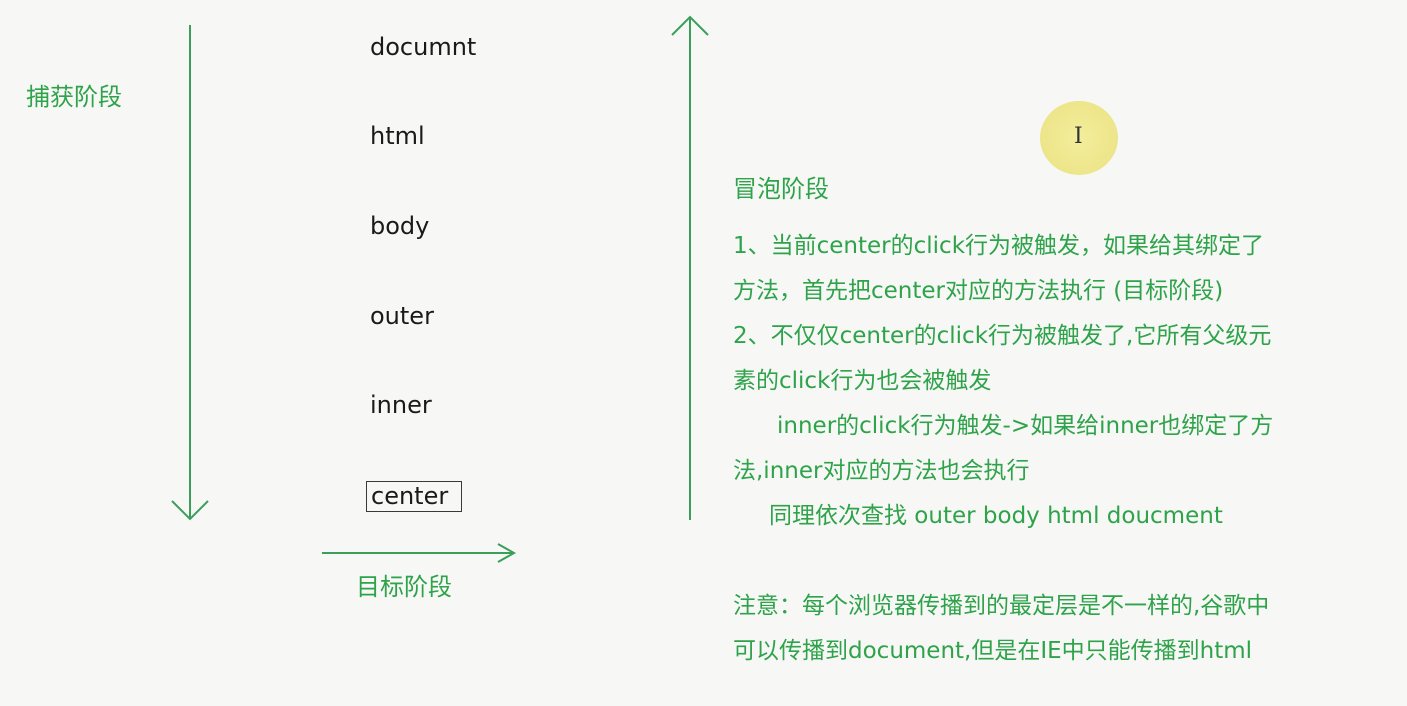 This screenshot has height=706, width=1407. Describe the element at coordinates (862, 381) in the screenshot. I see `note-line: 素的click行为也会被触发` at that location.